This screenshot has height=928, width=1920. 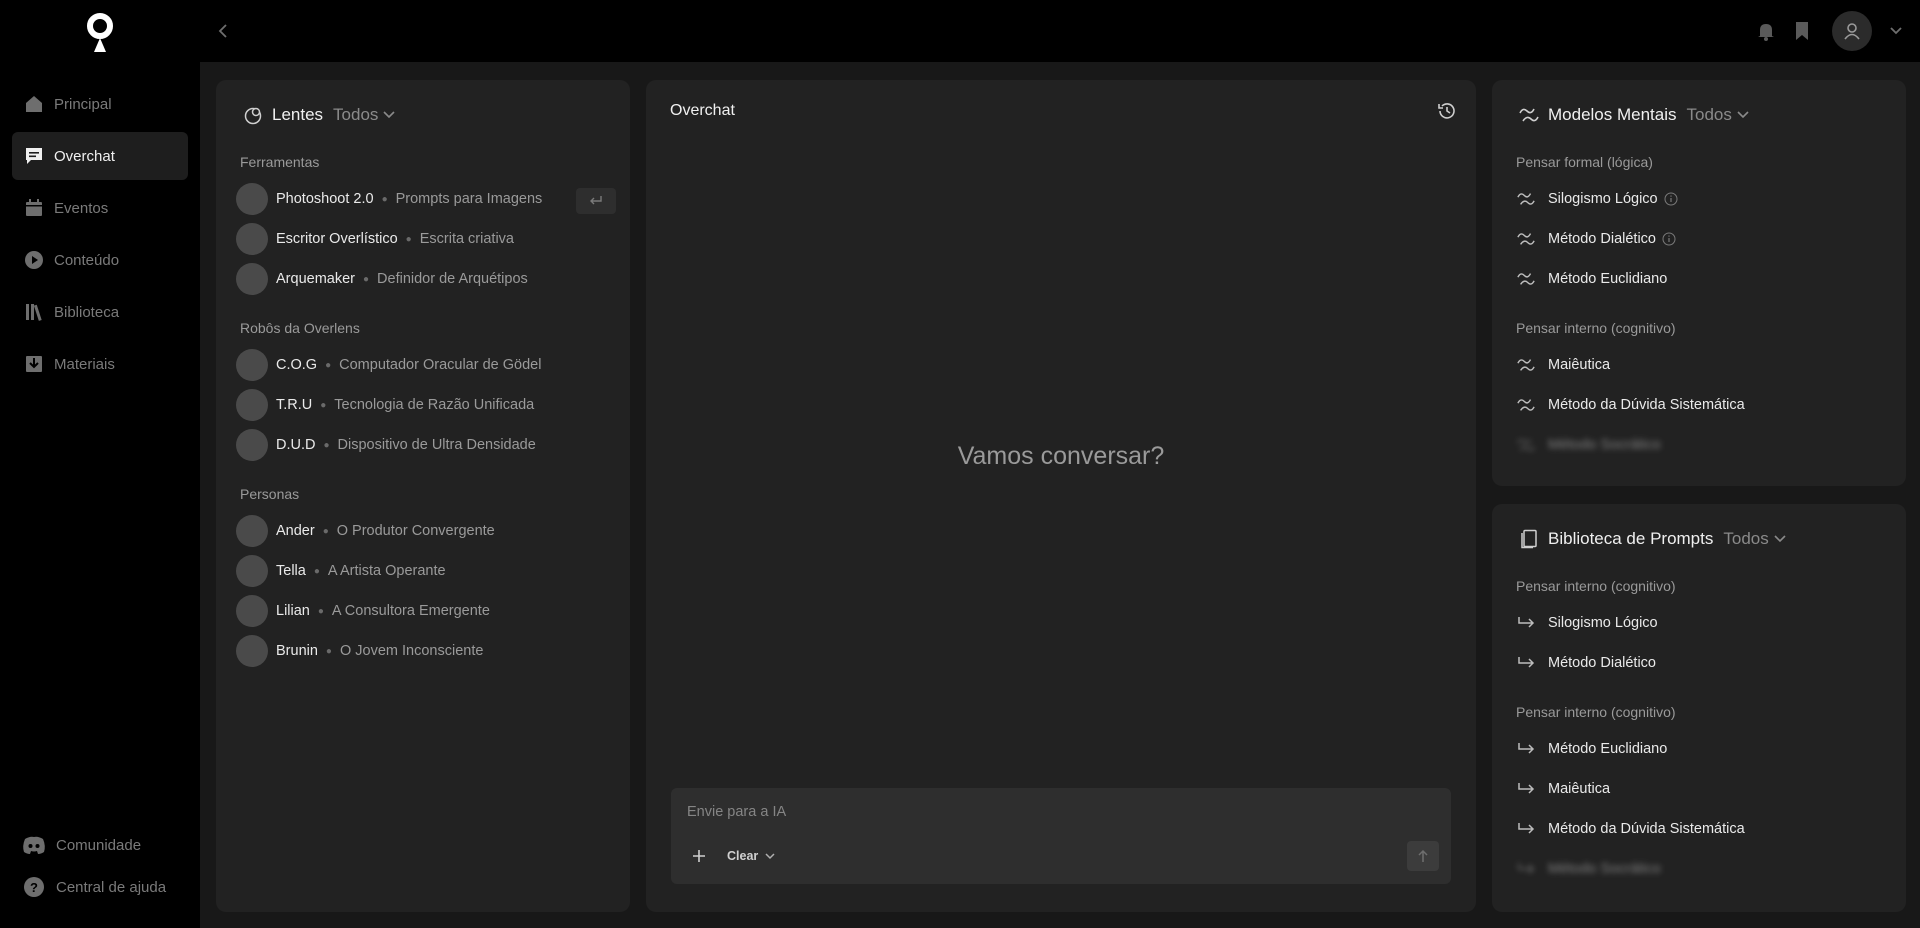 I want to click on mental-model-label: Silogismo Lógico, so click(x=1603, y=199).